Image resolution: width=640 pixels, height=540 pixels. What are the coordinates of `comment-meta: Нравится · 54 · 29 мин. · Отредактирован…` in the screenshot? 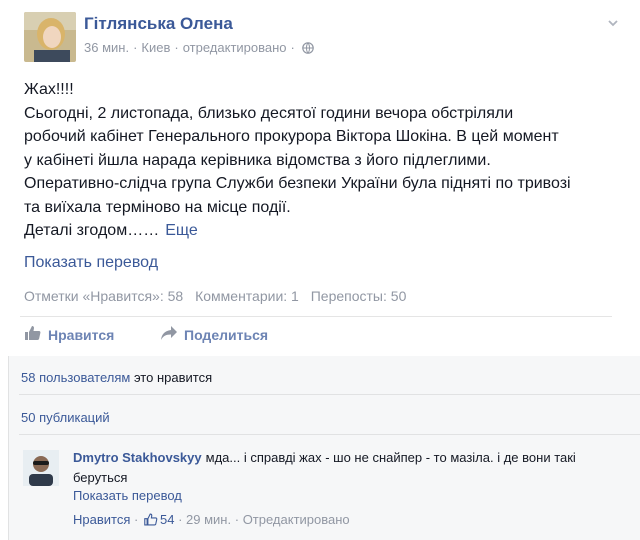 It's located at (211, 520).